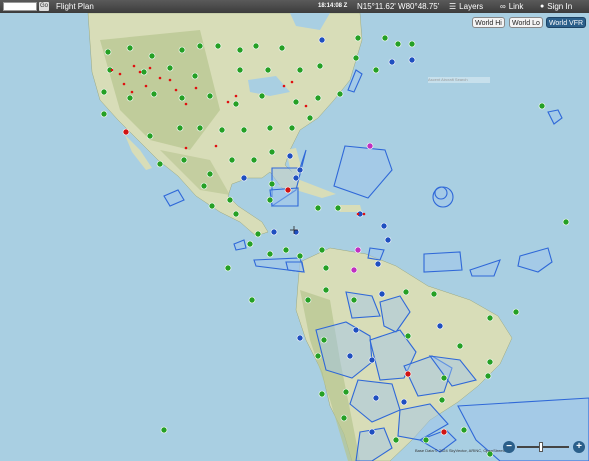 The width and height of the screenshot is (589, 461). What do you see at coordinates (44, 6) in the screenshot?
I see `go-button: Go` at bounding box center [44, 6].